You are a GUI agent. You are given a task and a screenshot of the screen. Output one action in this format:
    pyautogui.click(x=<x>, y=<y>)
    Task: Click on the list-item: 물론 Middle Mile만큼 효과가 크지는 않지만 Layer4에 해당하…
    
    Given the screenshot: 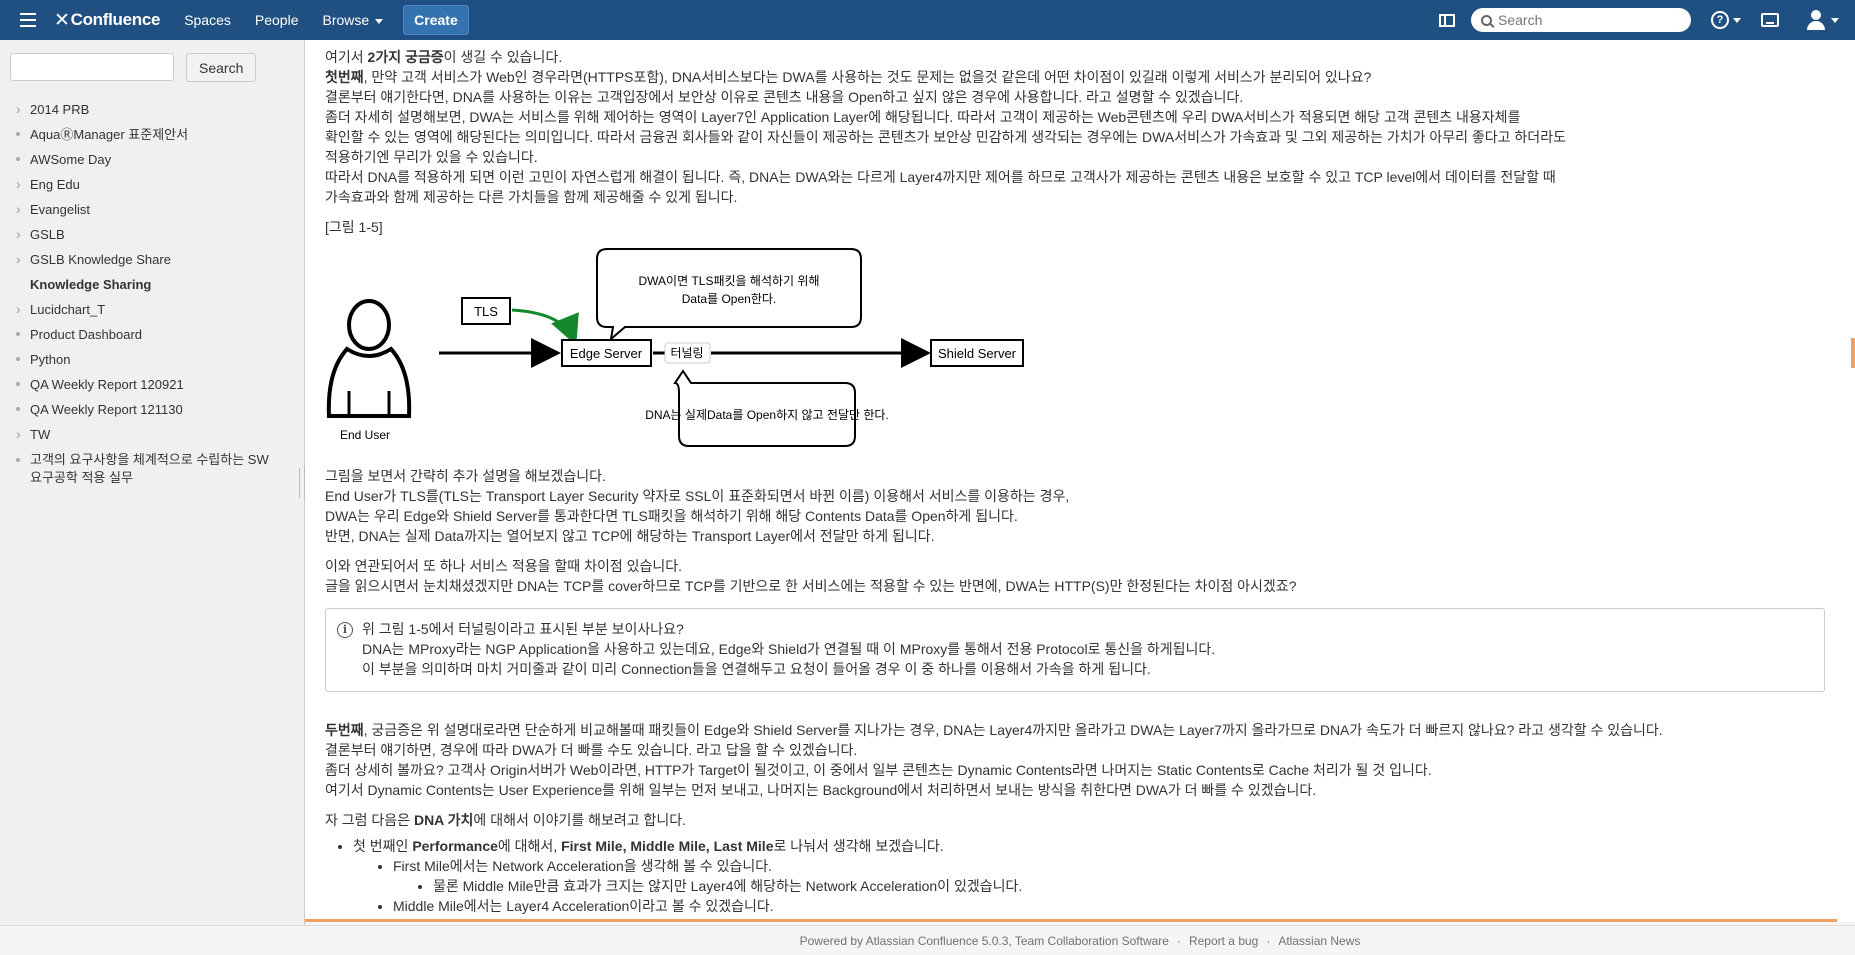 What is the action you would take?
    pyautogui.click(x=1129, y=886)
    